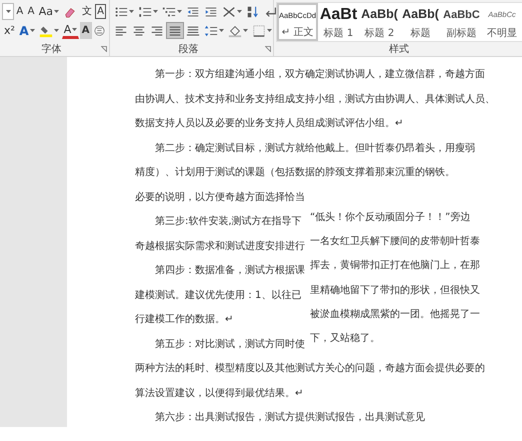 The image size is (522, 441). I want to click on shrink-button: A, so click(31, 11).